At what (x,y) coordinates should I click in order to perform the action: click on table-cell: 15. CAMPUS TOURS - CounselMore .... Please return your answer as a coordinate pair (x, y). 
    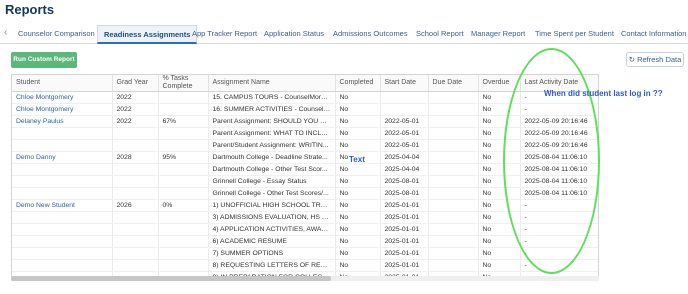
    Looking at the image, I should click on (272, 97).